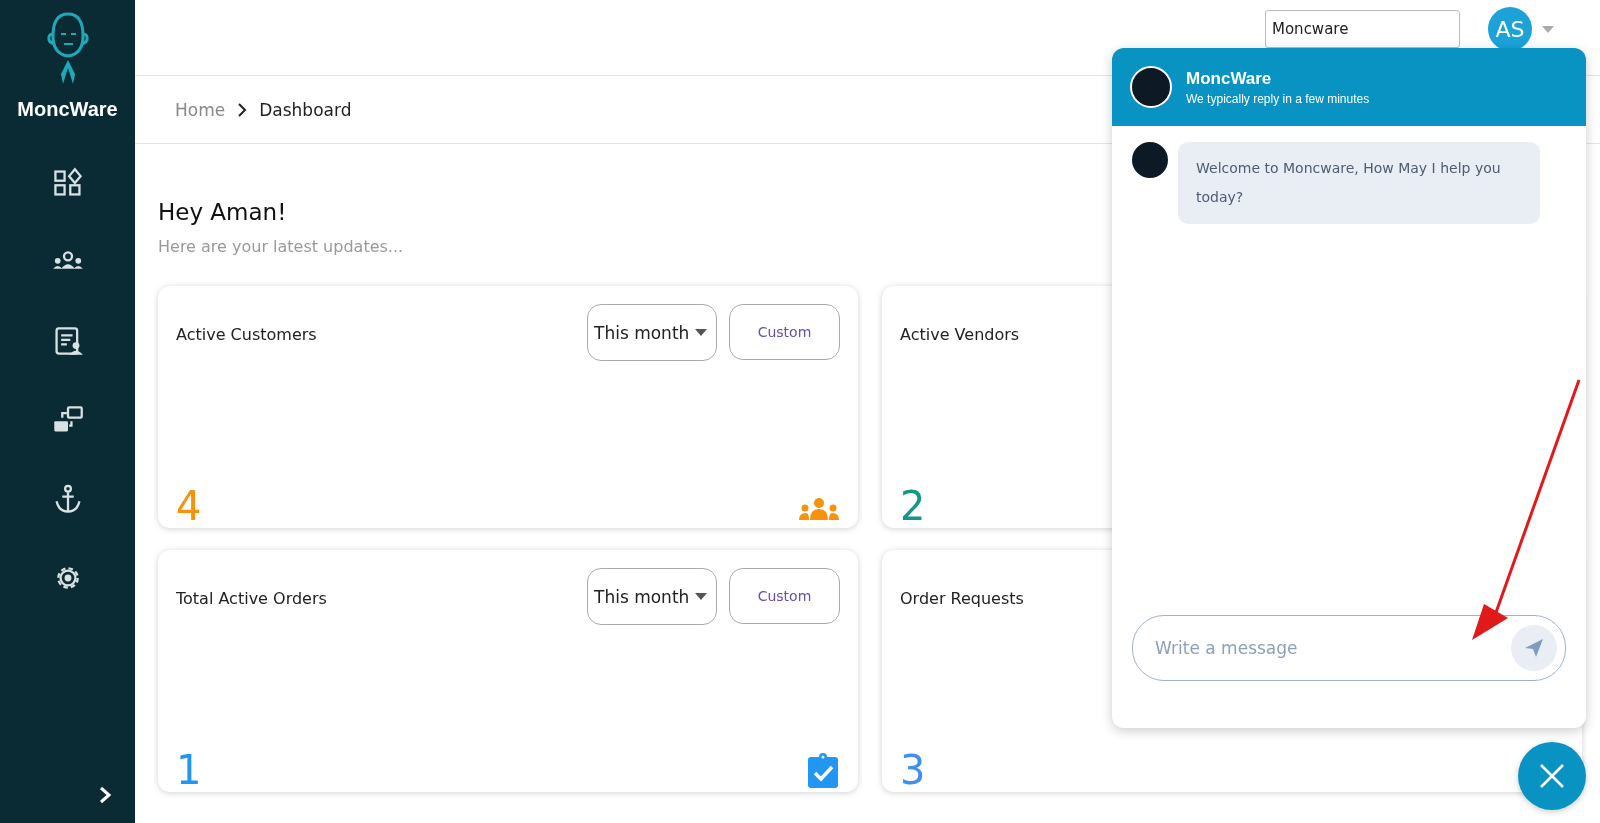 Image resolution: width=1600 pixels, height=823 pixels. What do you see at coordinates (67, 183) in the screenshot?
I see `grid-icon` at bounding box center [67, 183].